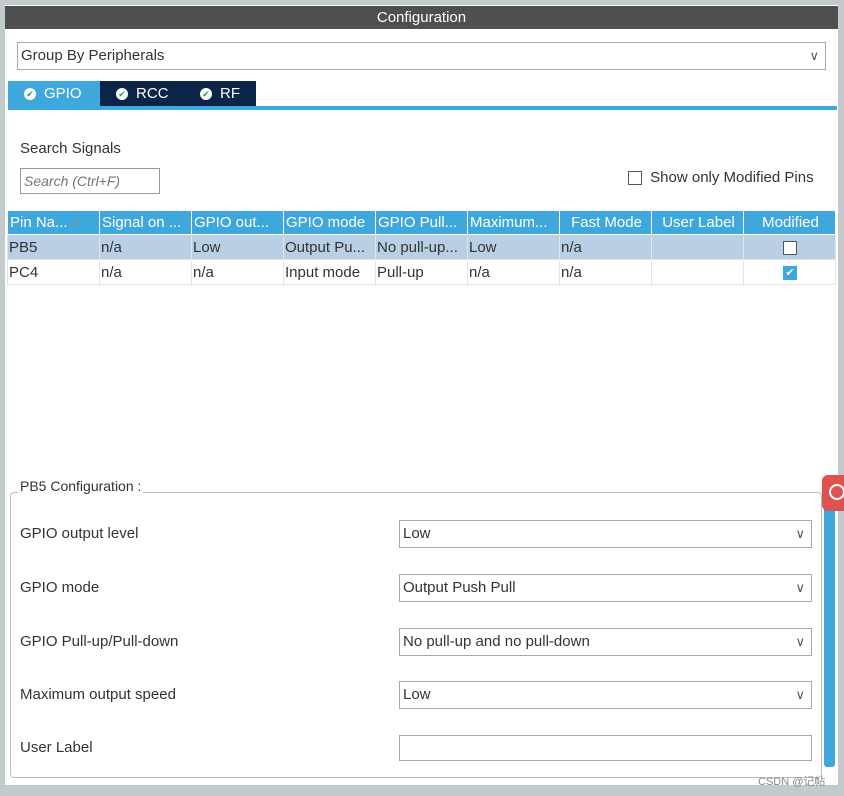 This screenshot has height=796, width=844. I want to click on col-user-label: User Label, so click(697, 222).